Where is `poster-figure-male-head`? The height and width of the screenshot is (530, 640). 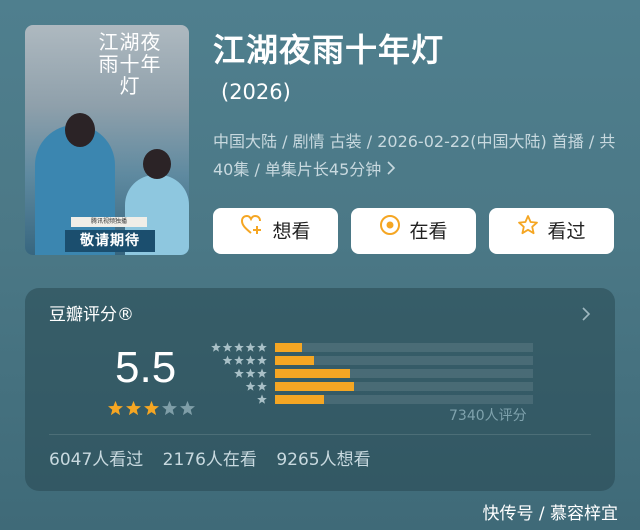 poster-figure-male-head is located at coordinates (80, 130).